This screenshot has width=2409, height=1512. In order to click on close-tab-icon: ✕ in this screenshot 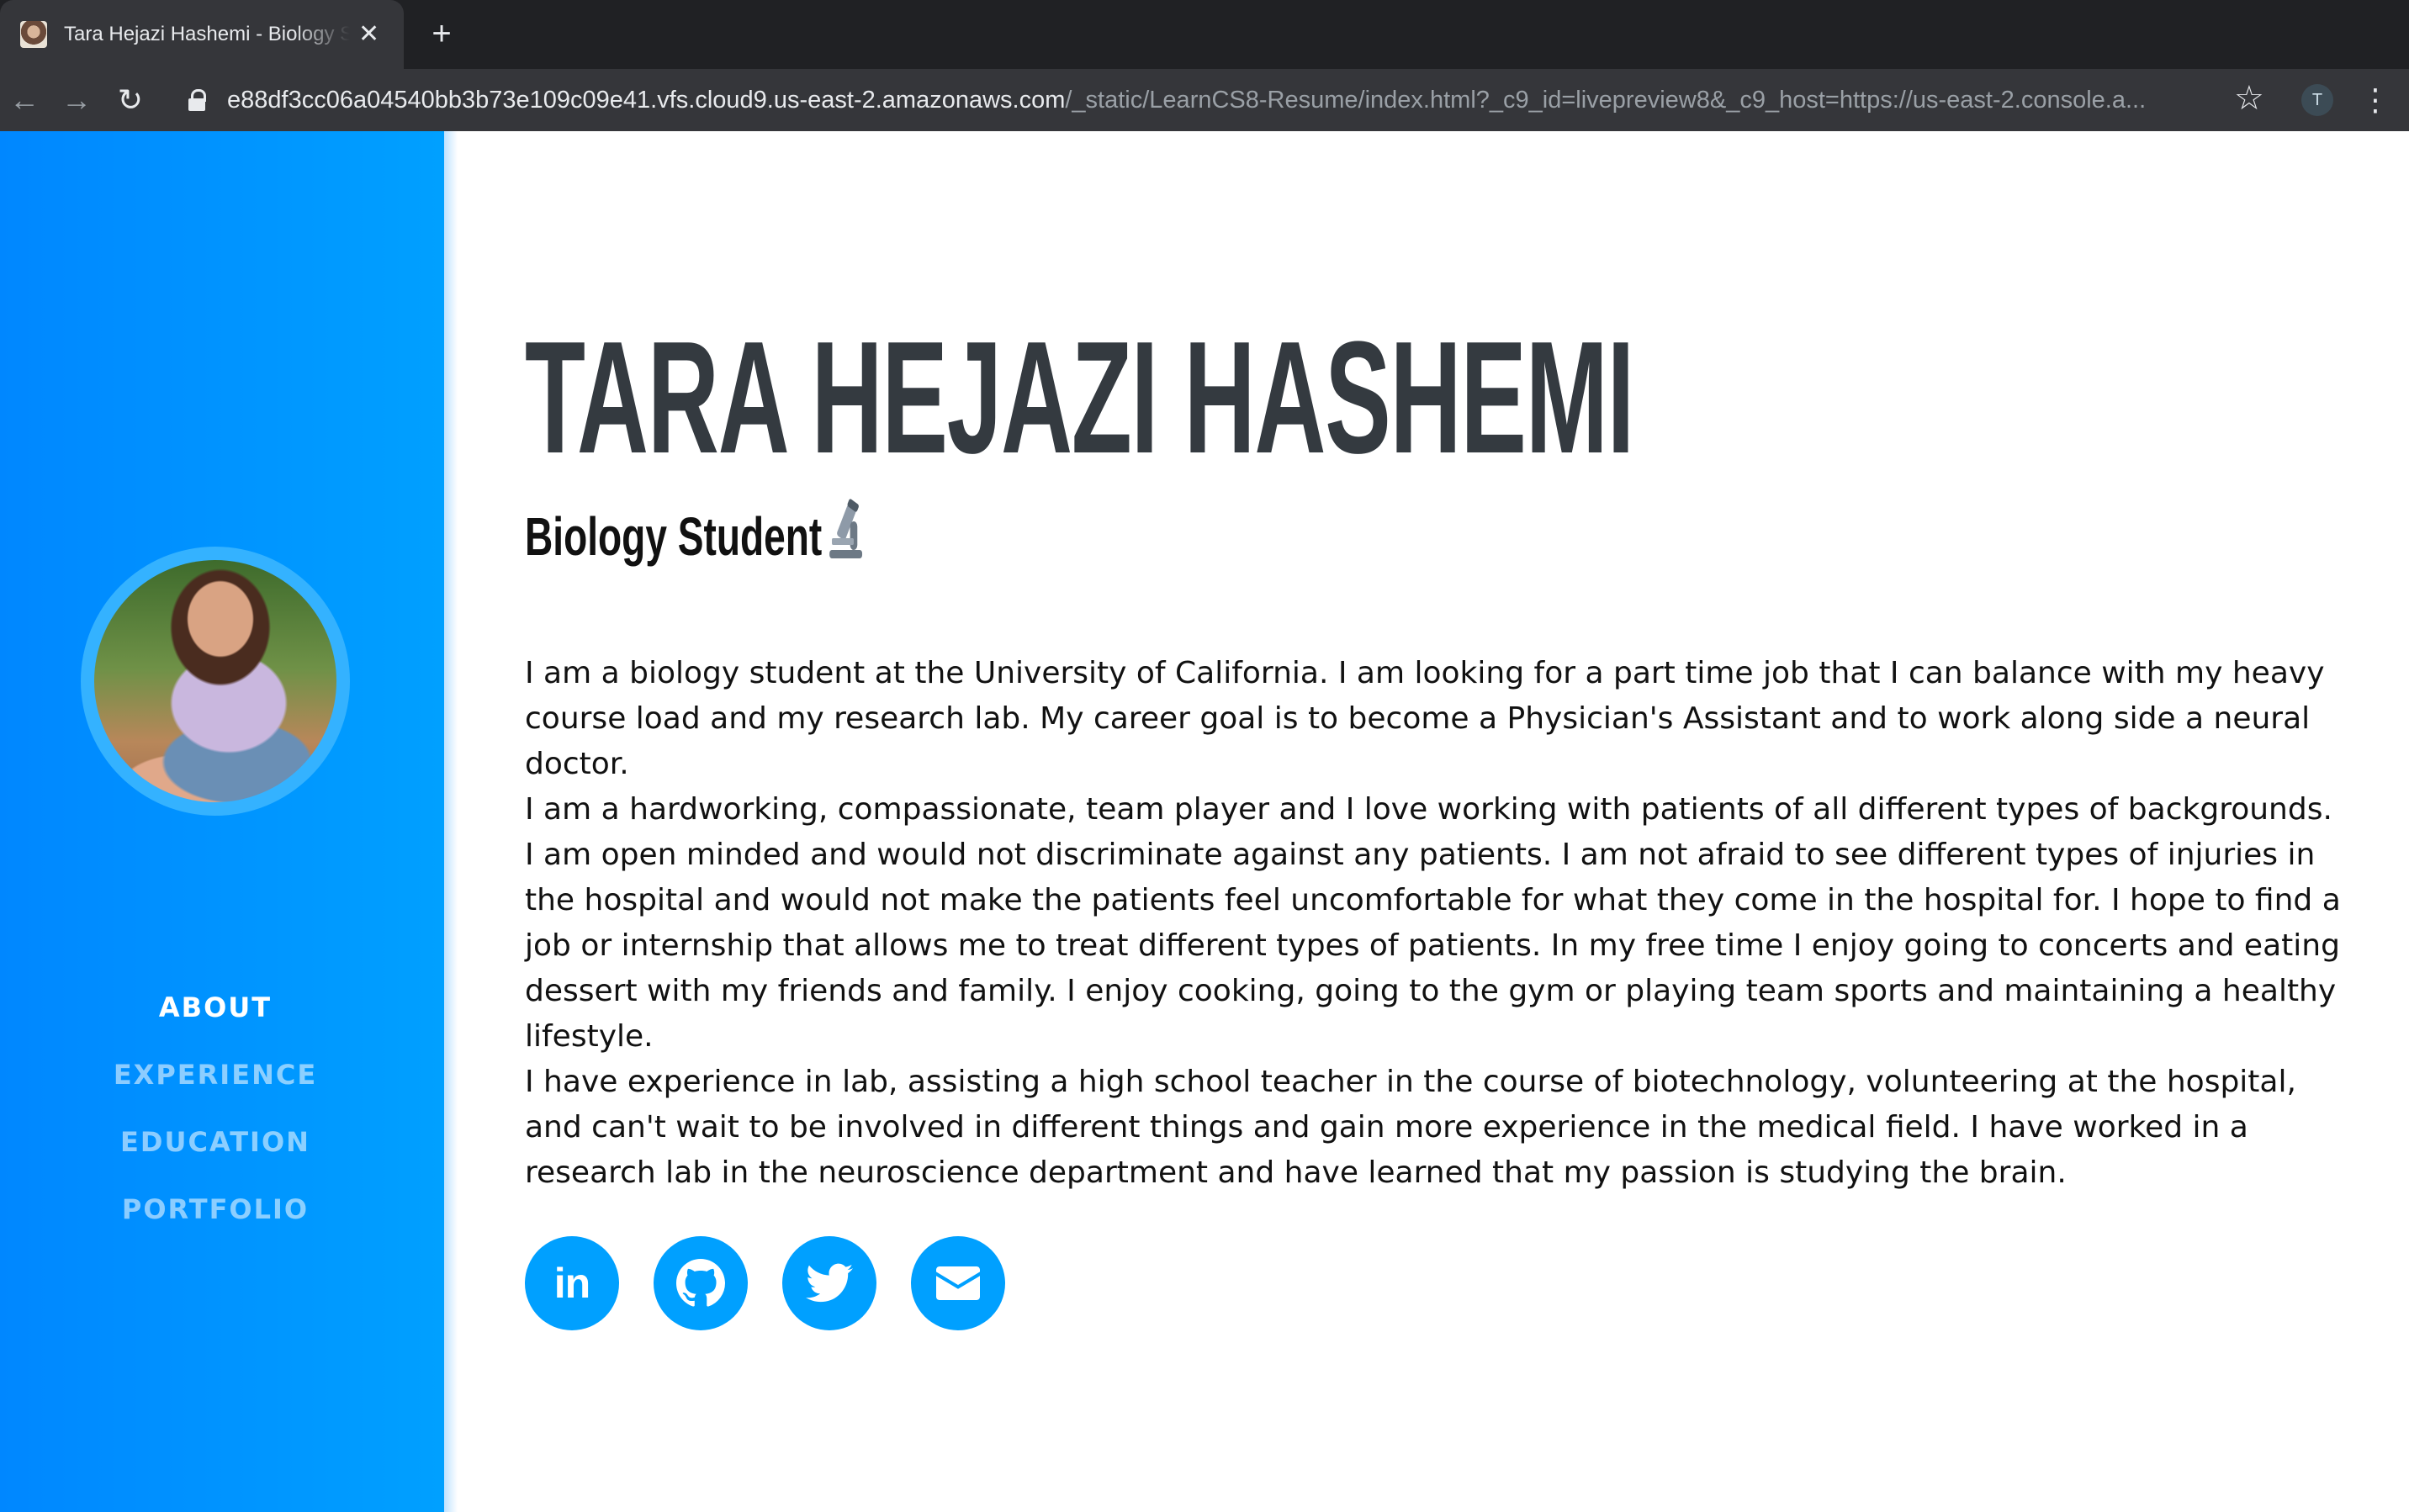, I will do `click(368, 34)`.